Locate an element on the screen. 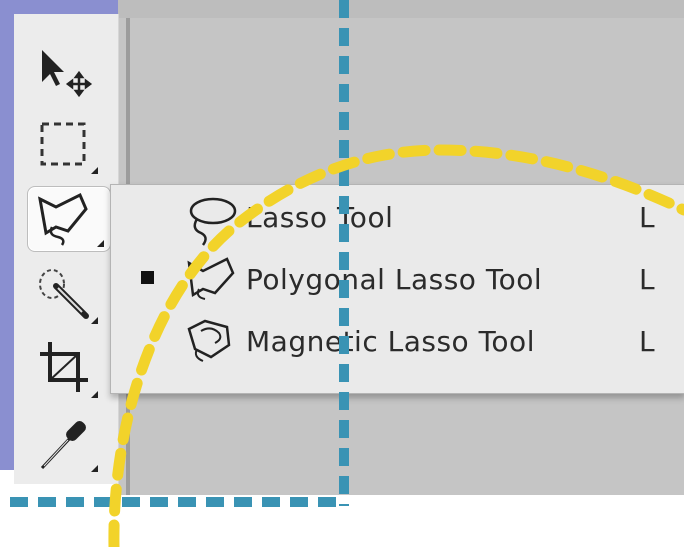 The width and height of the screenshot is (684, 547). menu-item-label: Polygonal Lasso Tool is located at coordinates (394, 279).